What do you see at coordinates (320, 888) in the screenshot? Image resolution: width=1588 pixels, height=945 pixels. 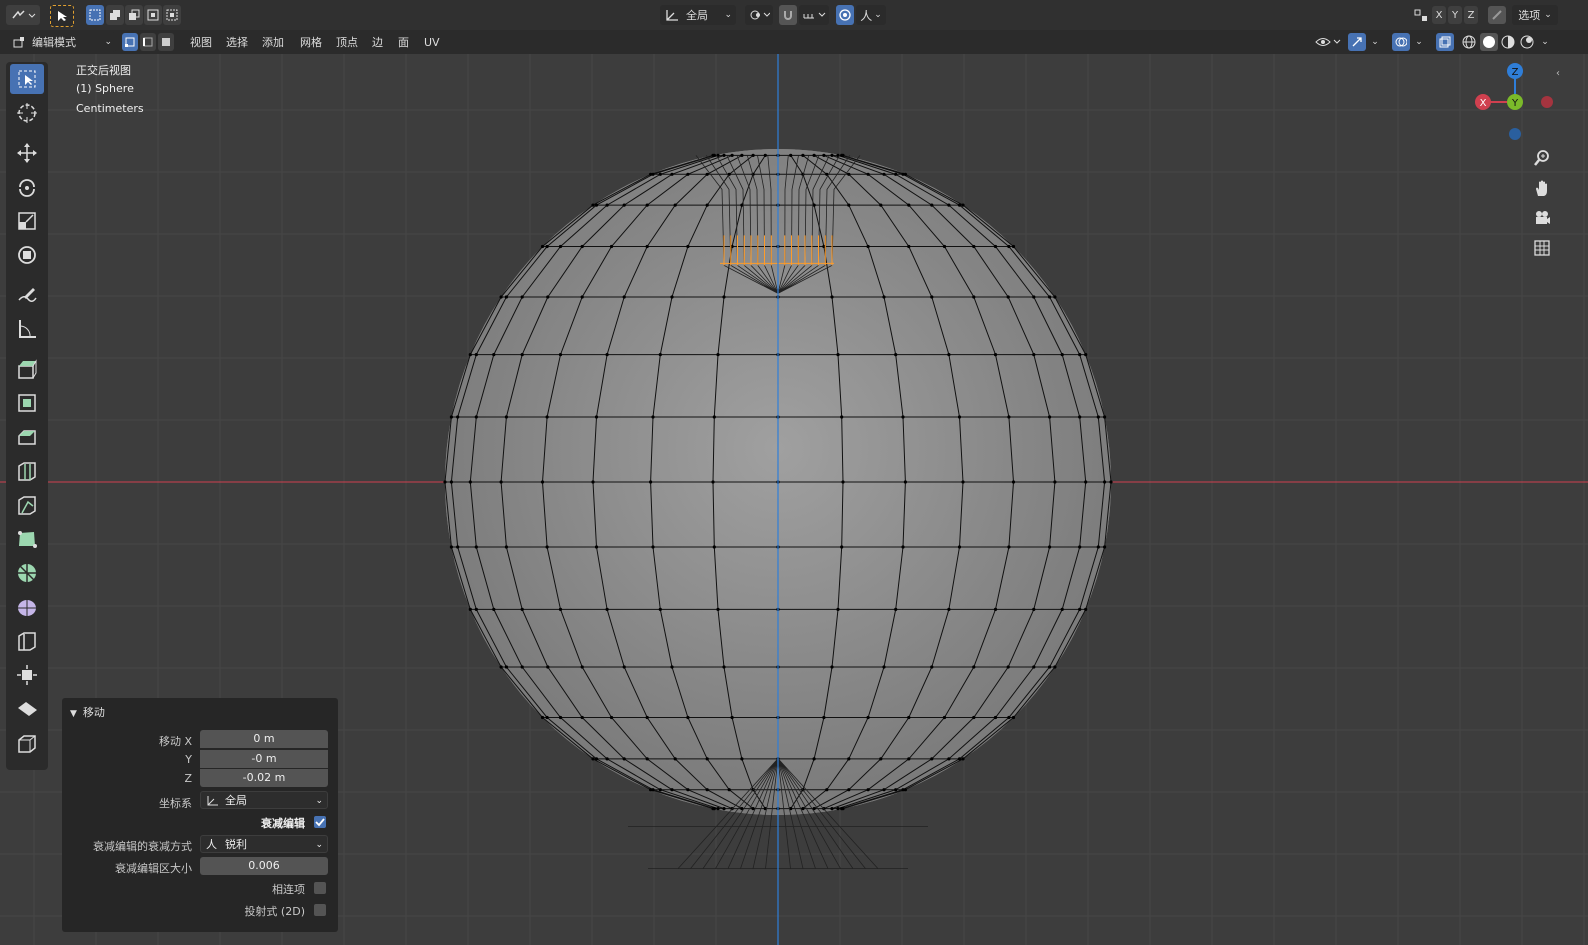 I see `connected-checkbox` at bounding box center [320, 888].